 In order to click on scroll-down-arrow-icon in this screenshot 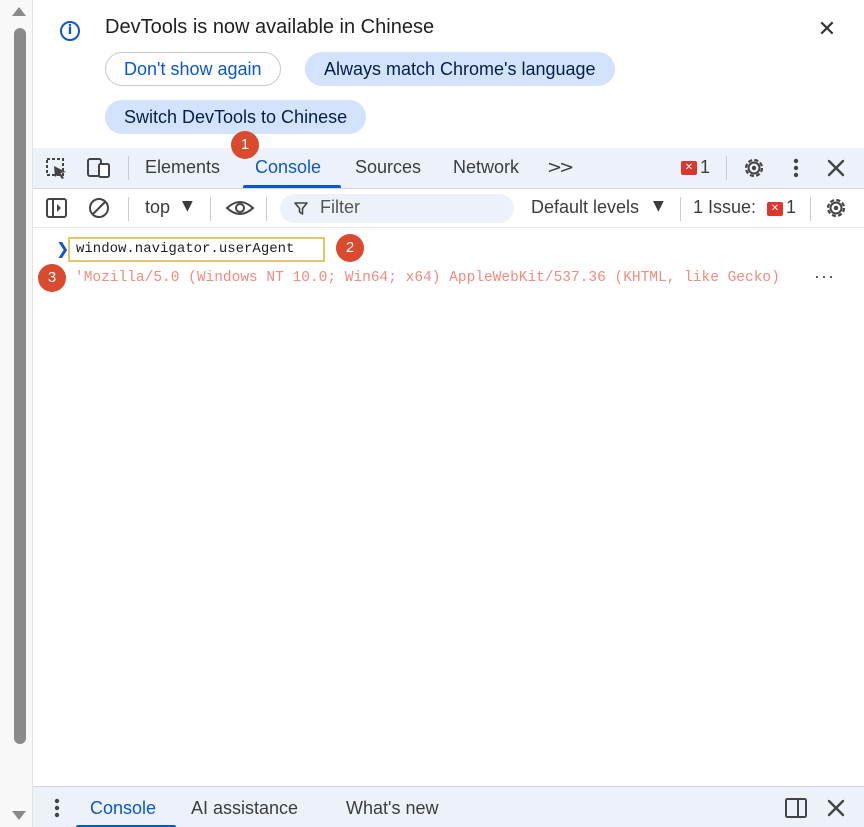, I will do `click(19, 815)`.